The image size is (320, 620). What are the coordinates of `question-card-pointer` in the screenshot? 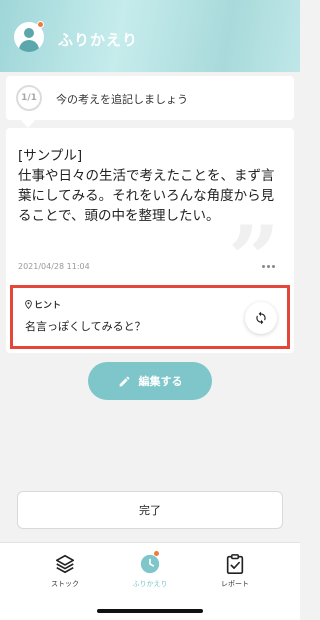 It's located at (28, 123).